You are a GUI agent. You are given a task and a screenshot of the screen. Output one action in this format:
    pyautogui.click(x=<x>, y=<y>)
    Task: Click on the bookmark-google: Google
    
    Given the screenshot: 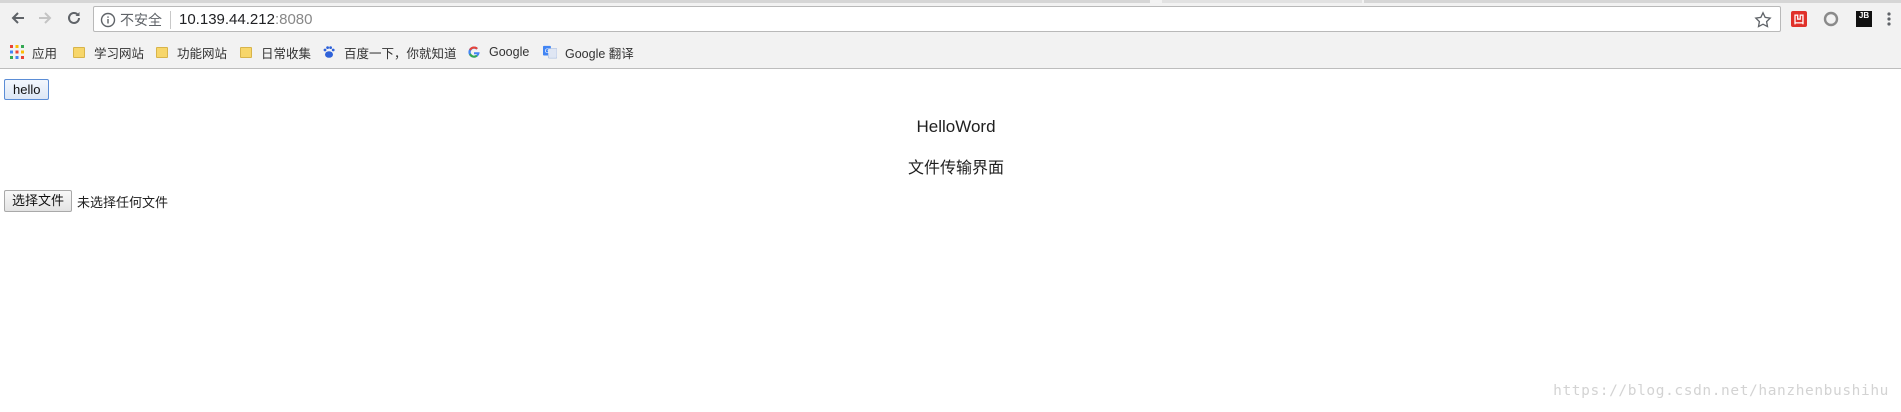 What is the action you would take?
    pyautogui.click(x=498, y=52)
    